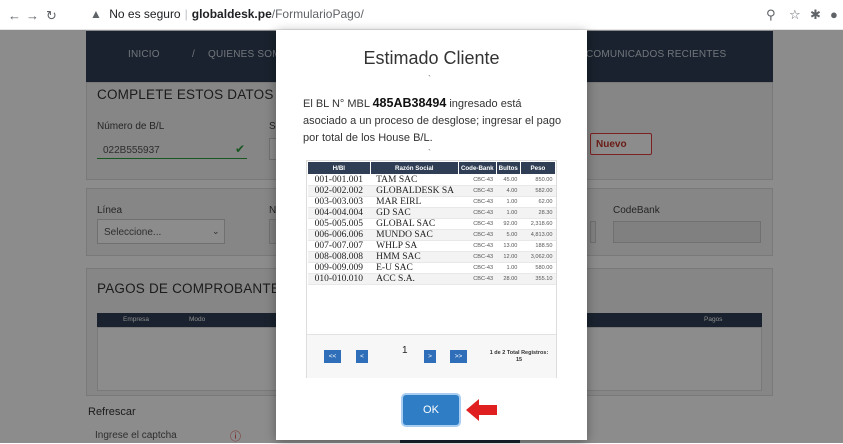  Describe the element at coordinates (332, 356) in the screenshot. I see `first-page-button: <<` at that location.